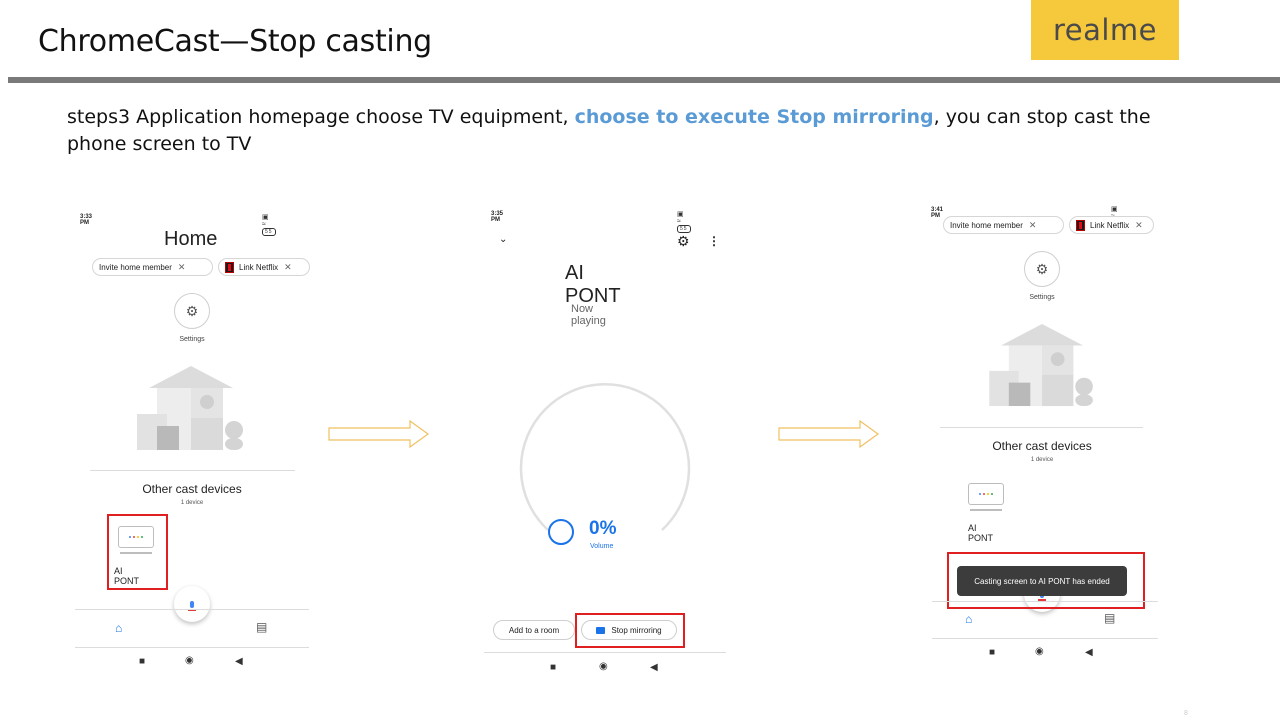  What do you see at coordinates (235, 41) in the screenshot?
I see `slide-title: ChromeCast—Stop casting` at bounding box center [235, 41].